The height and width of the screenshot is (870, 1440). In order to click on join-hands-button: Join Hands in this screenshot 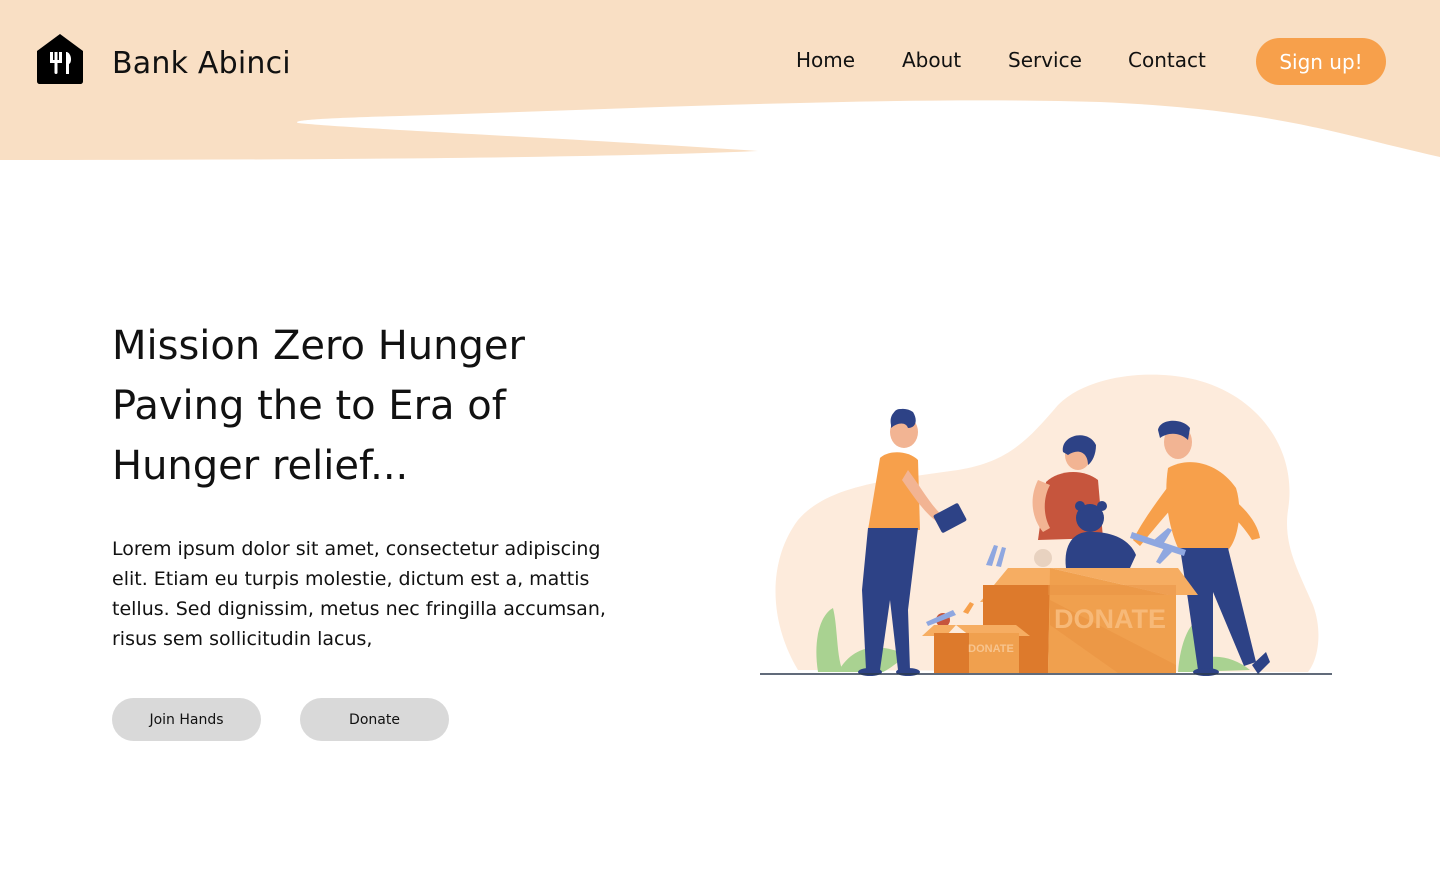, I will do `click(186, 719)`.